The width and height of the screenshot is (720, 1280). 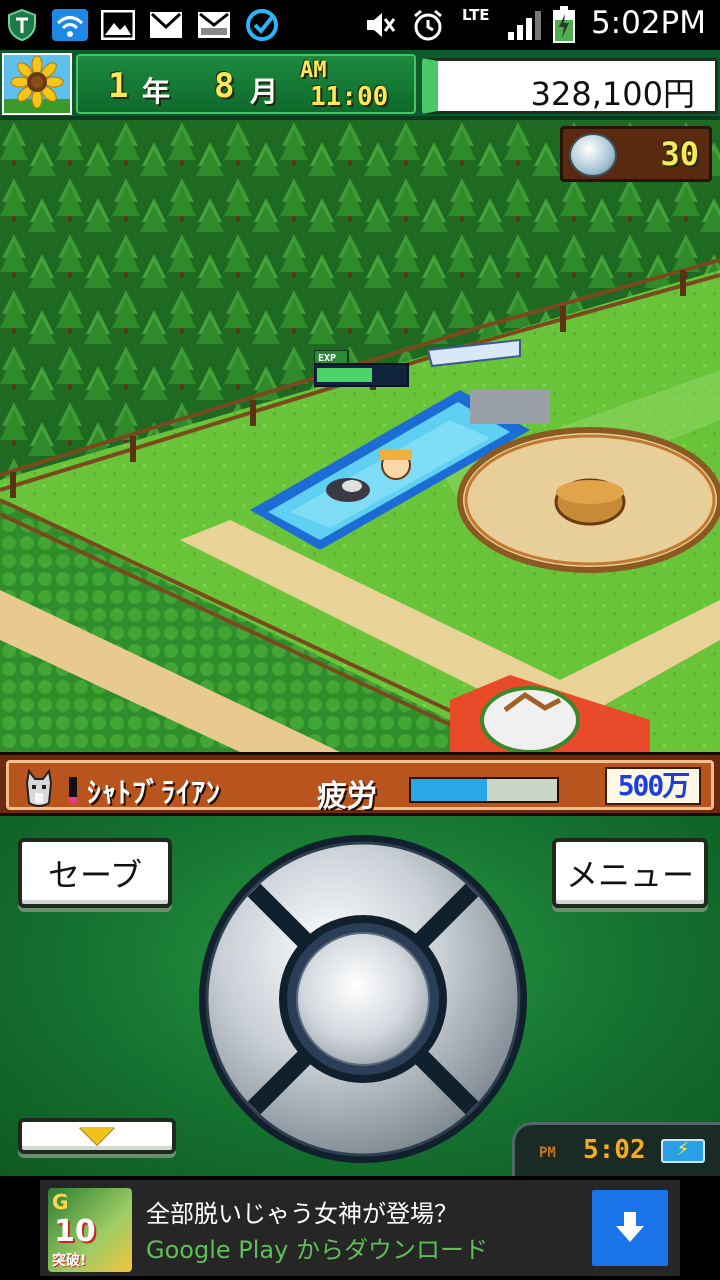 I want to click on prize-money: 500万, so click(x=653, y=786).